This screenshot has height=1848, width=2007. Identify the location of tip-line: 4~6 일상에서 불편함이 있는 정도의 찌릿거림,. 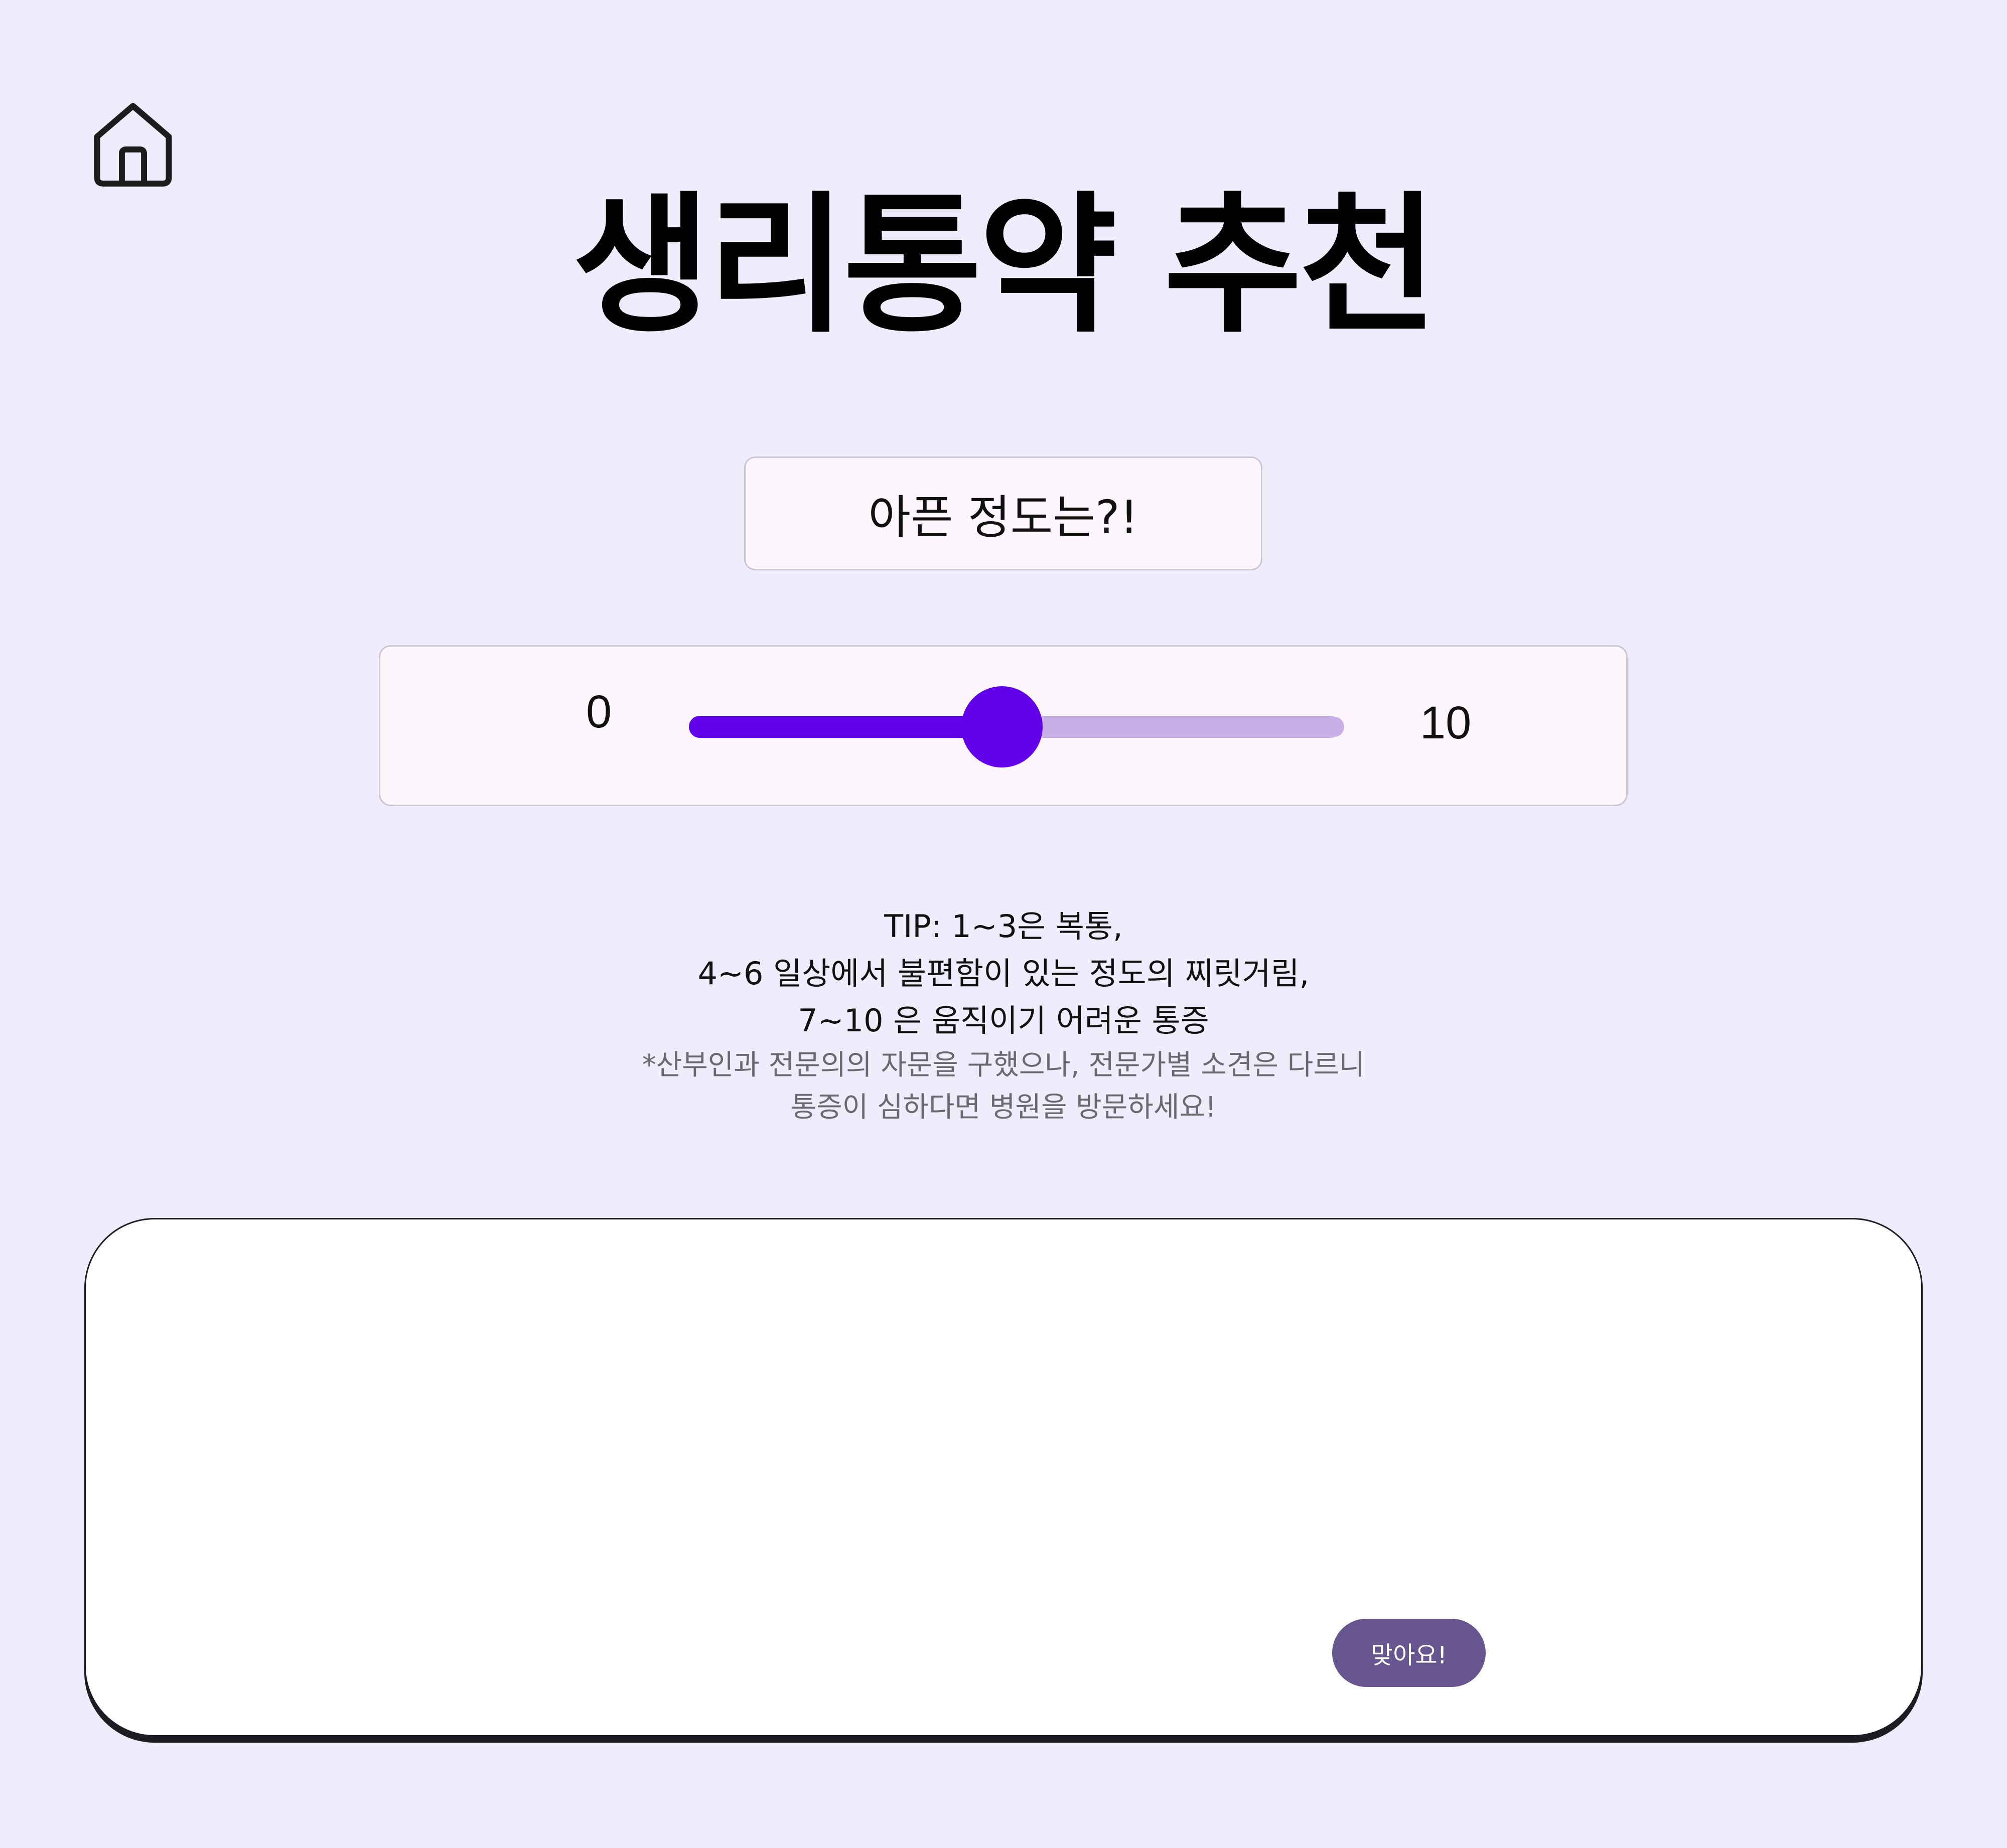
(1004, 973).